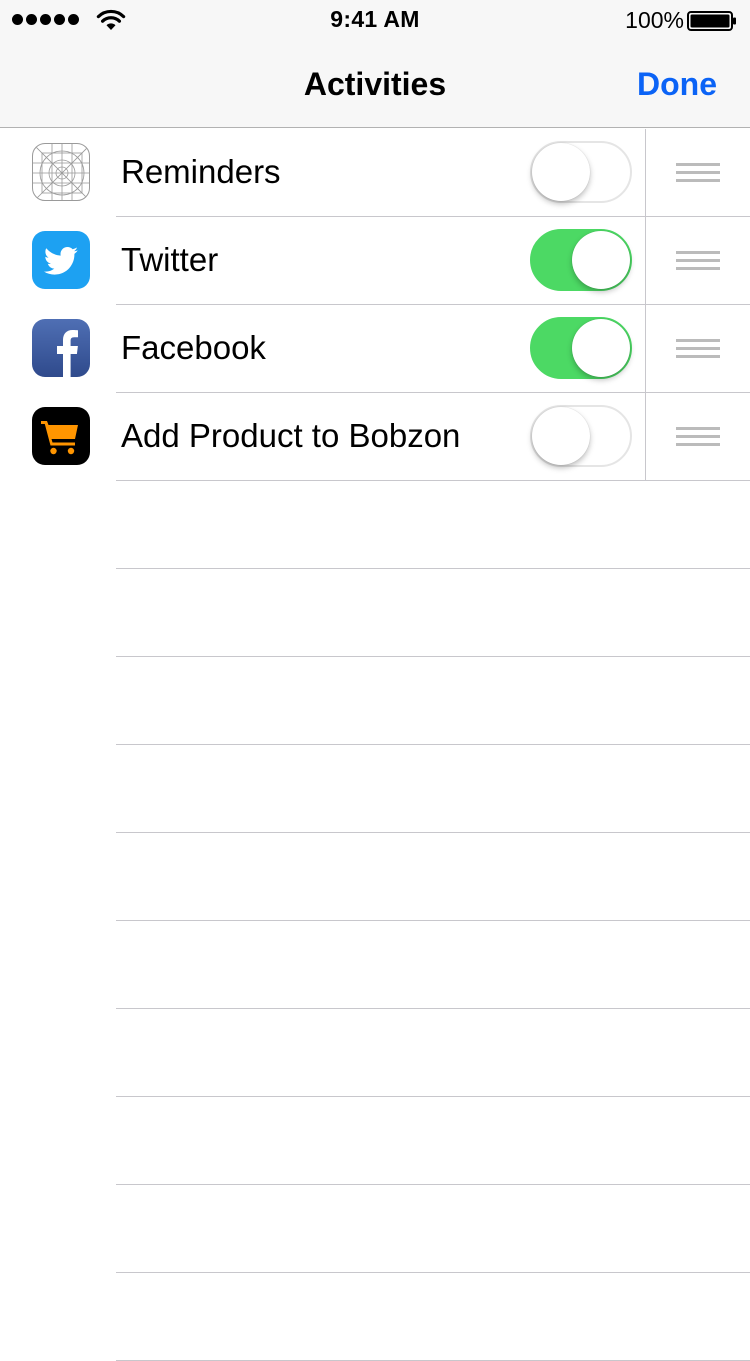 The width and height of the screenshot is (750, 1361). What do you see at coordinates (61, 172) in the screenshot?
I see `reminders-placeholder-icon` at bounding box center [61, 172].